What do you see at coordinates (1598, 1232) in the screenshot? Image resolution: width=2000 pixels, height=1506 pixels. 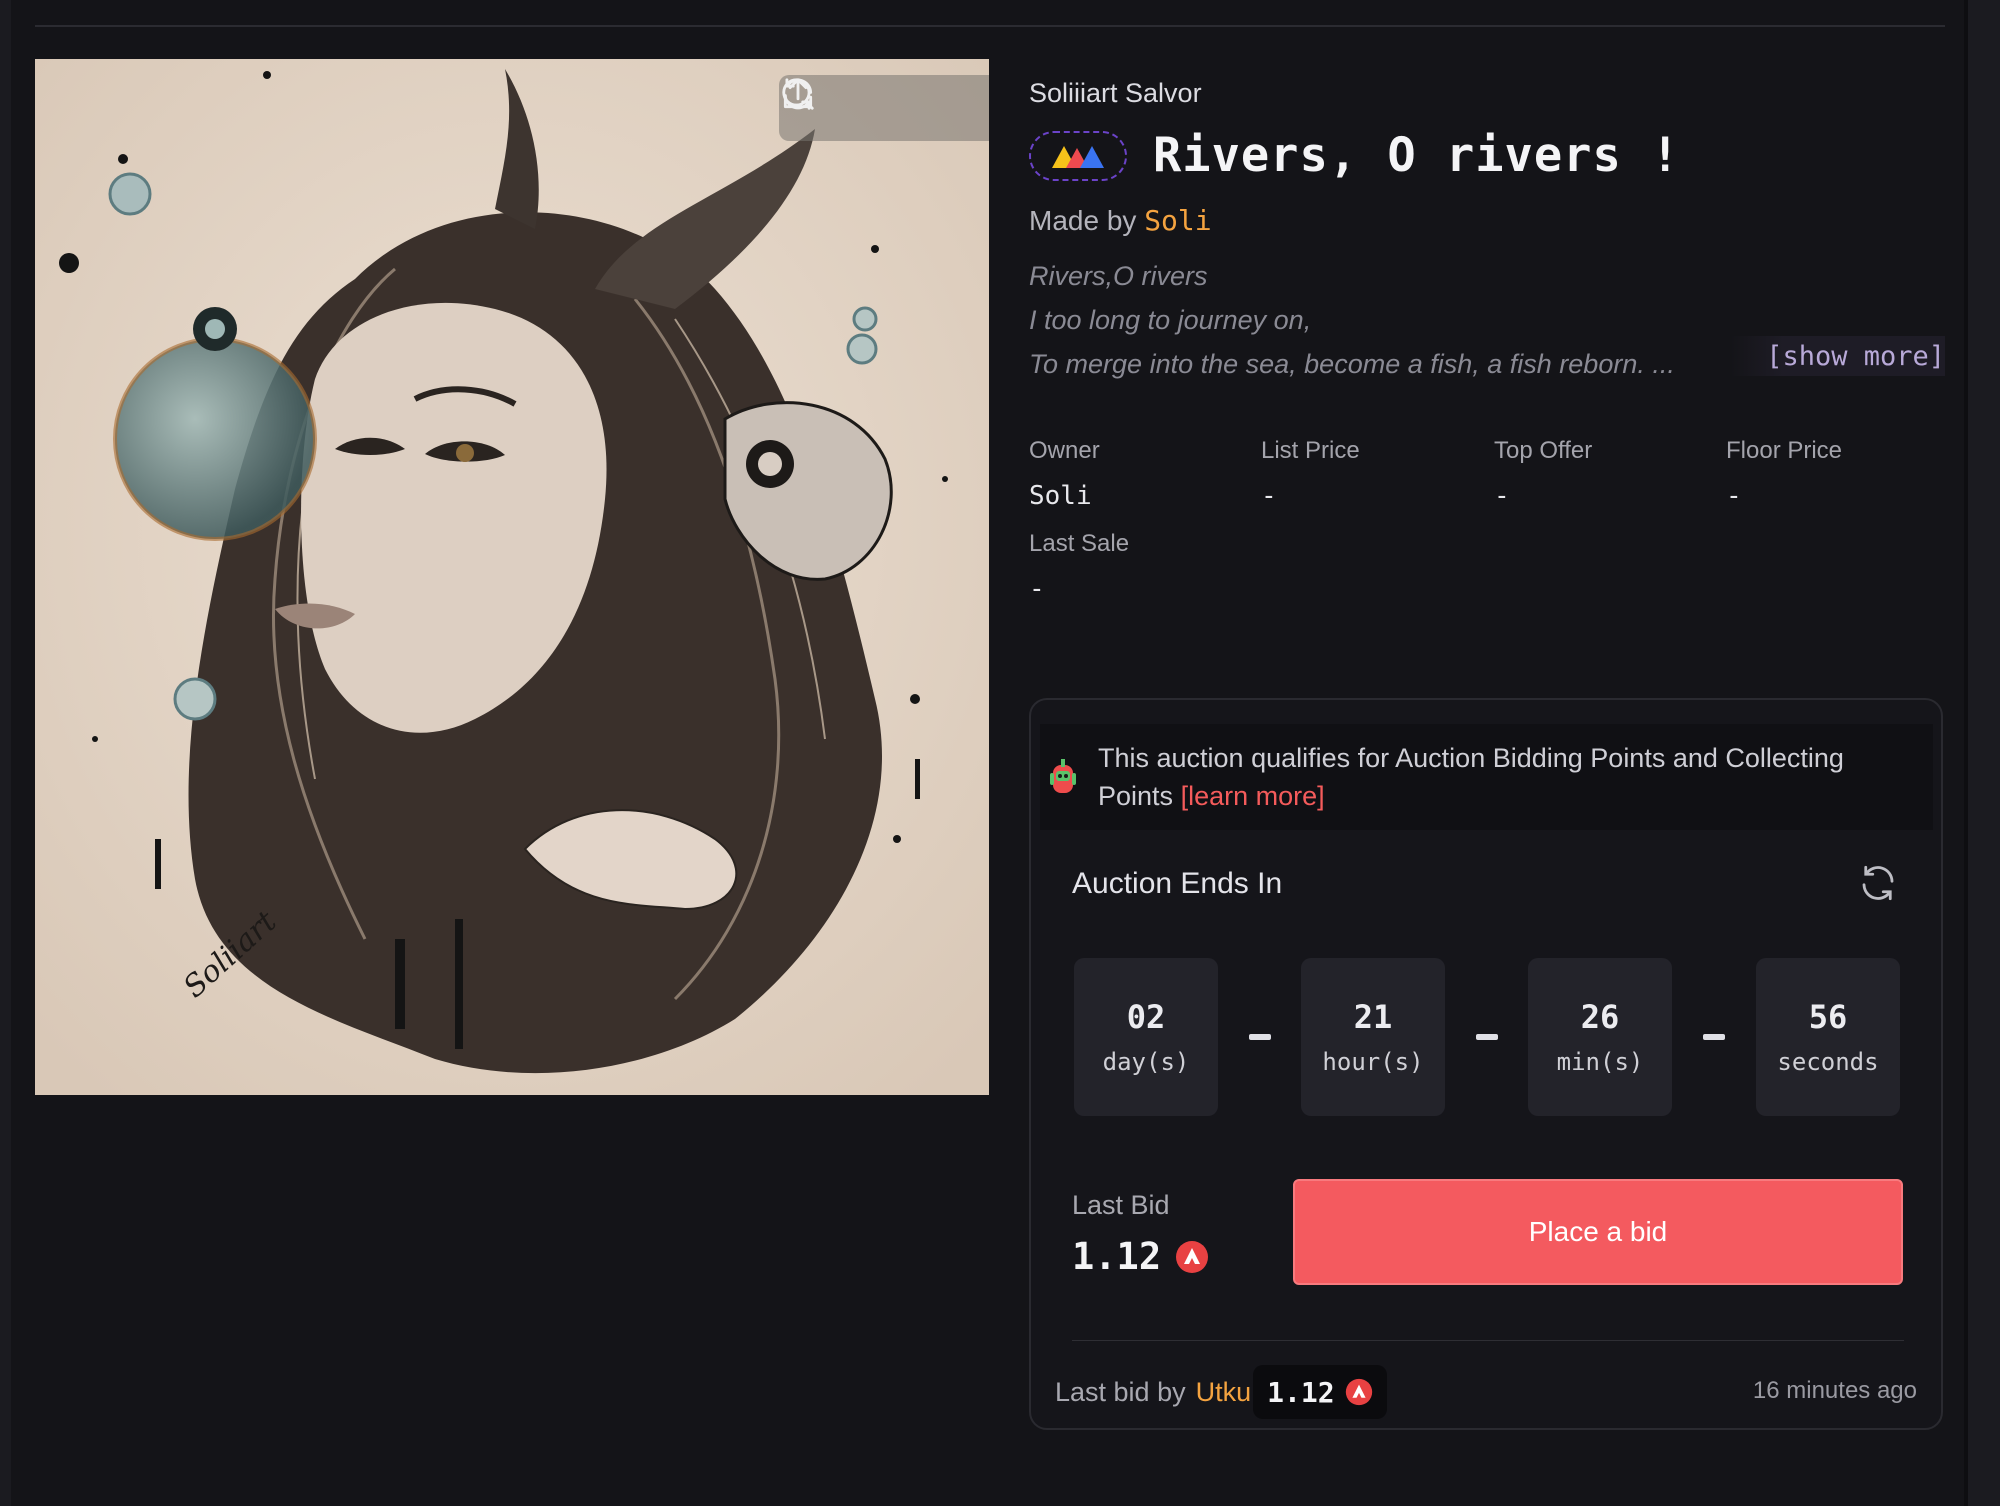 I see `place-bid-button: Place a bid` at bounding box center [1598, 1232].